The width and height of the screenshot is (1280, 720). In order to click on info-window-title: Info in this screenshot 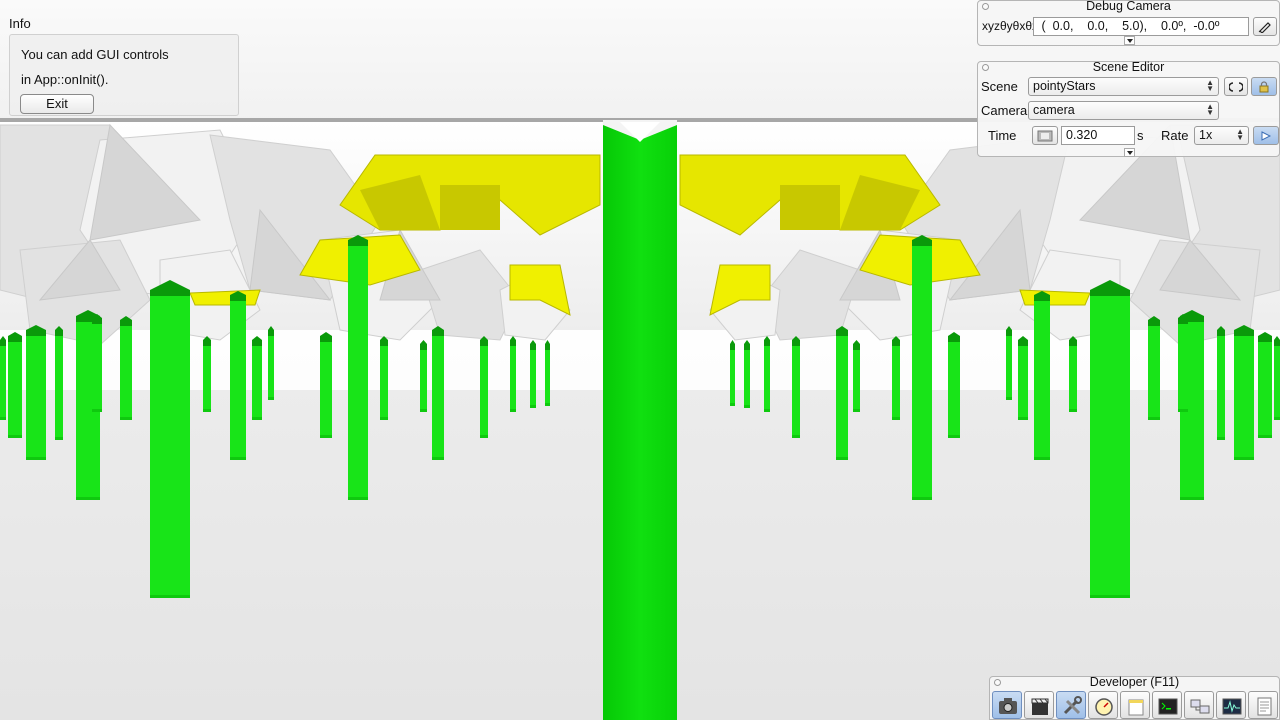, I will do `click(20, 23)`.